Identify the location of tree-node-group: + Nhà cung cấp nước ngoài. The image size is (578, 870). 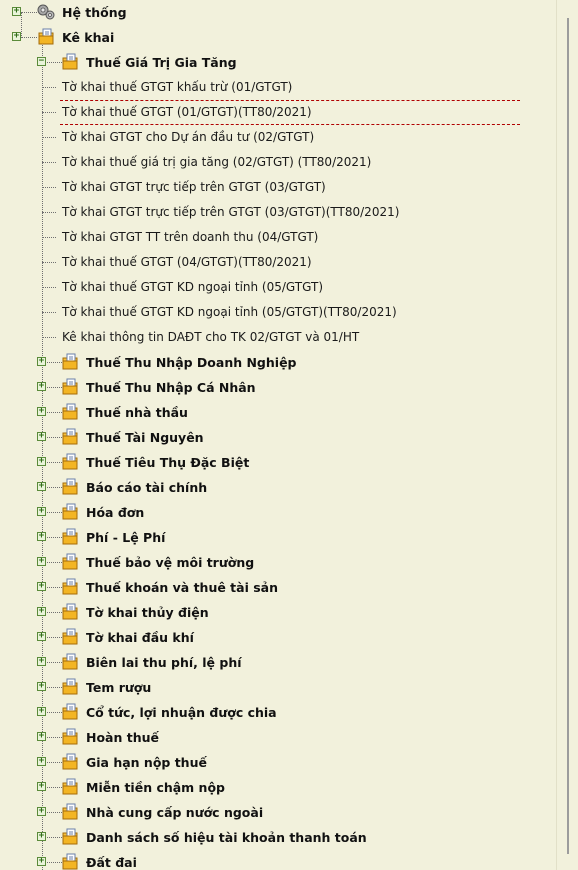
(278, 812).